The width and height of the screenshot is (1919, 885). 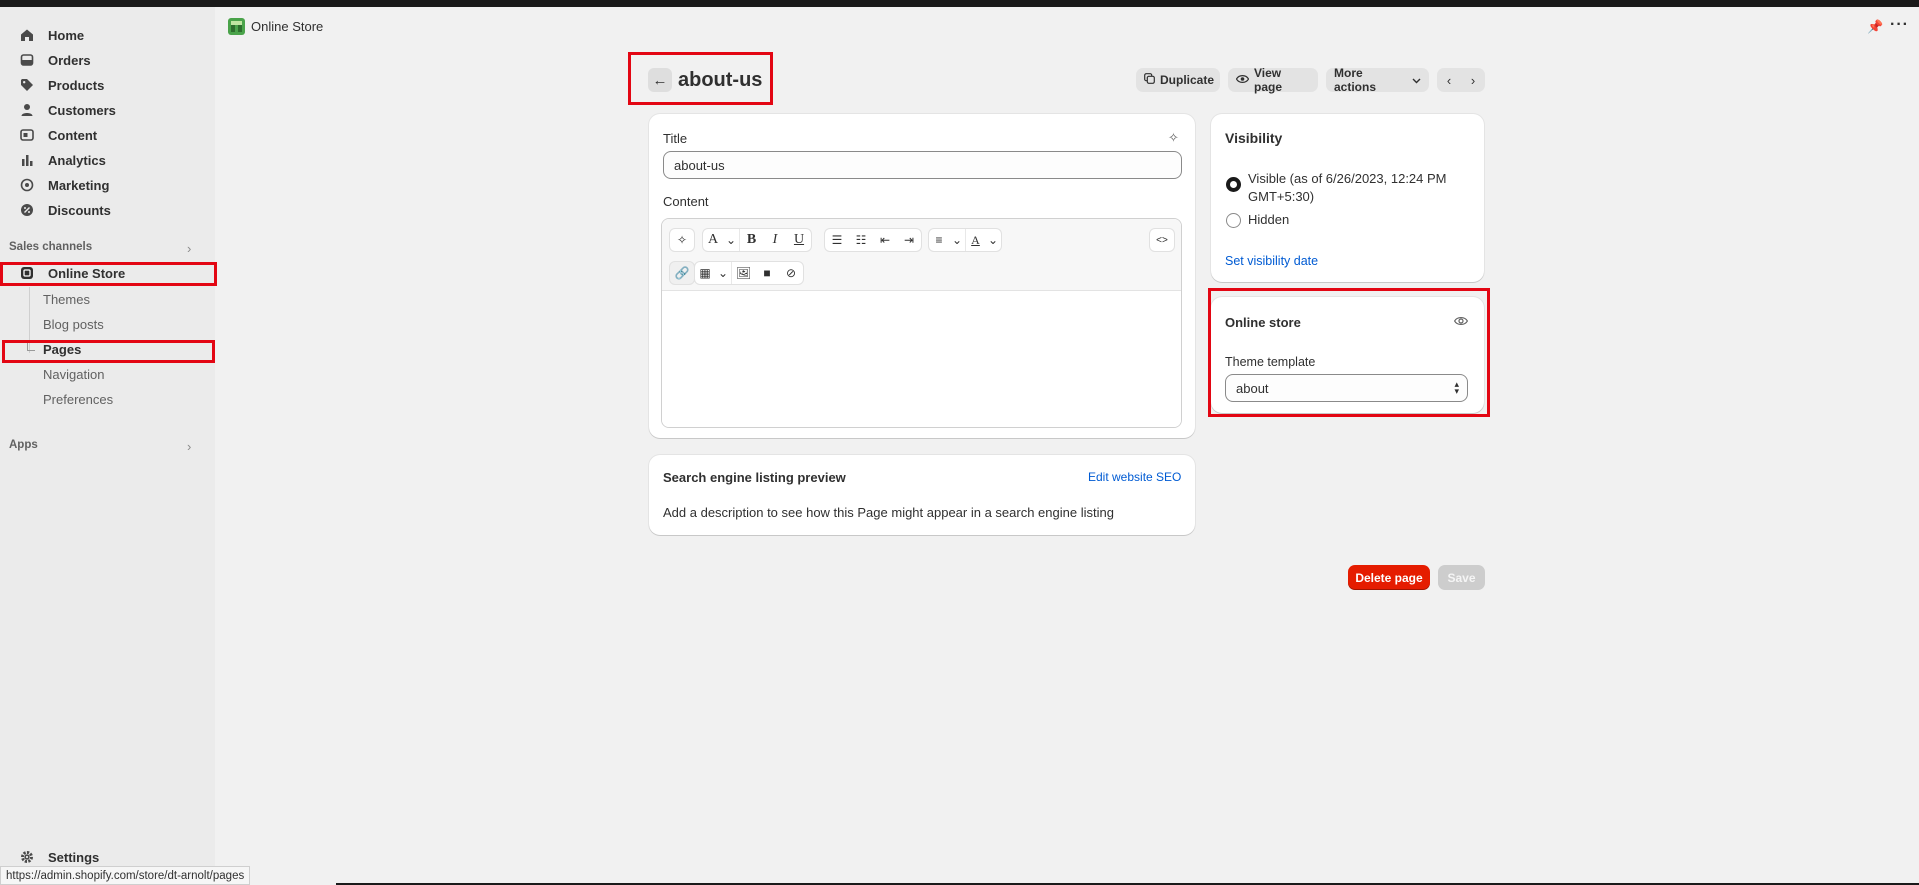 I want to click on next-page-button: ›, so click(x=1473, y=80).